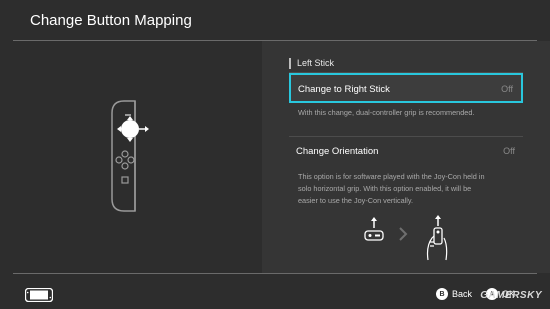  What do you see at coordinates (125, 154) in the screenshot?
I see `dpad-up-icon` at bounding box center [125, 154].